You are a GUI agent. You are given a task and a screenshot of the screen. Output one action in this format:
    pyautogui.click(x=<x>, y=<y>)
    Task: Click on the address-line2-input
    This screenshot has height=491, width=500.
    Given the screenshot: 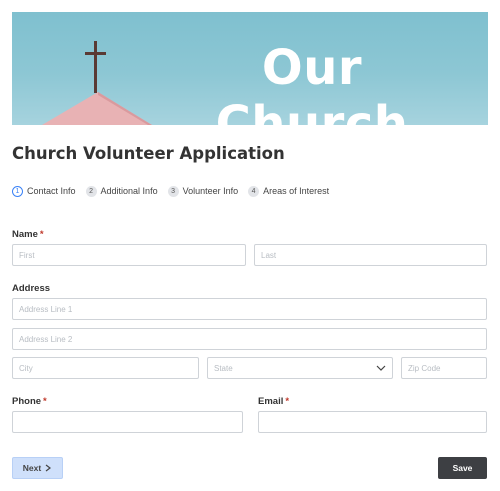 What is the action you would take?
    pyautogui.click(x=249, y=339)
    